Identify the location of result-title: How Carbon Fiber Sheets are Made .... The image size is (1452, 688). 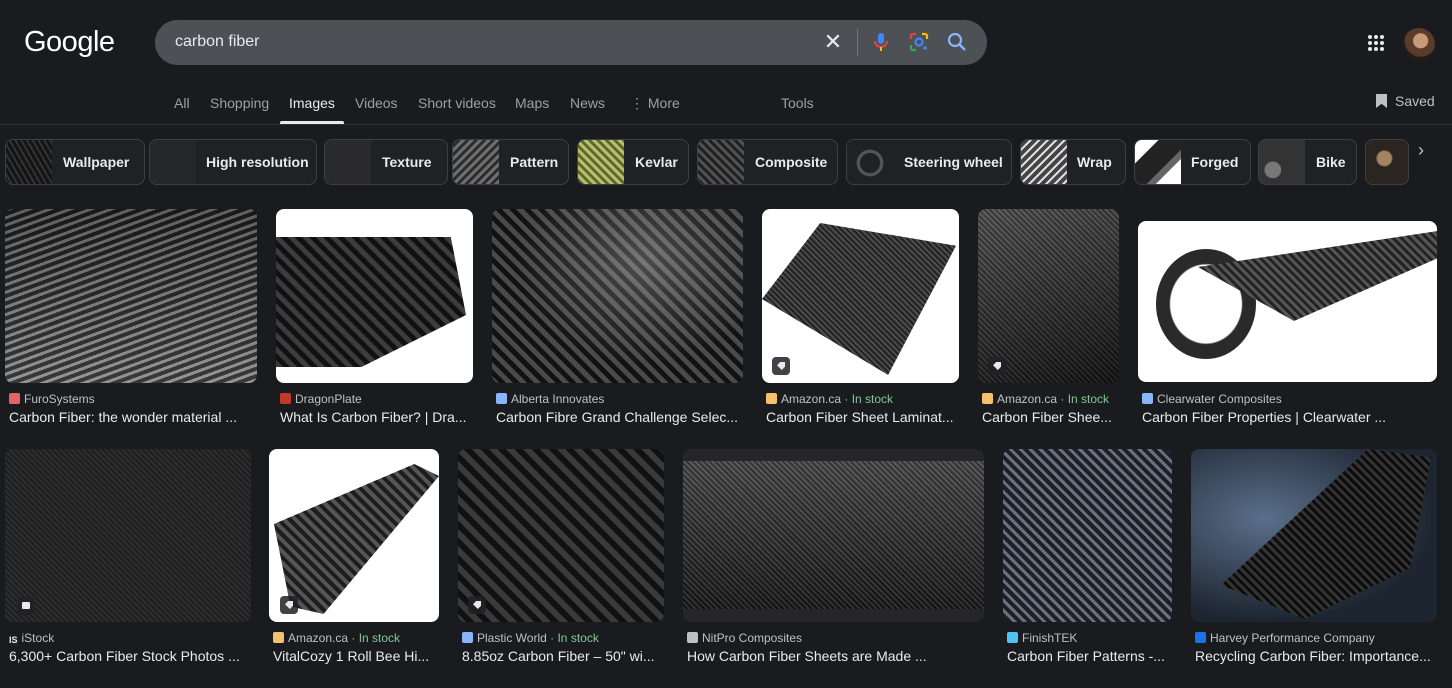
(835, 656).